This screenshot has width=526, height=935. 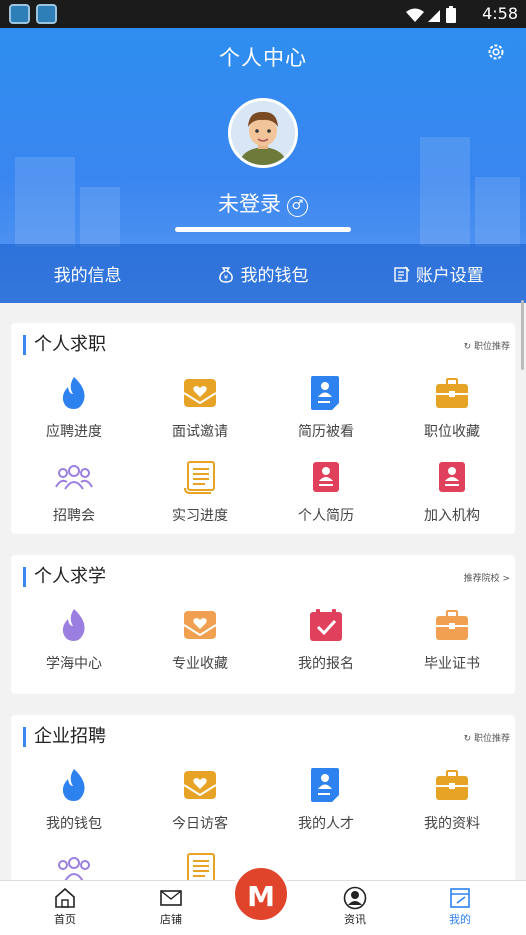 I want to click on recommended-schools-link: 推荐院校 >, so click(x=487, y=577).